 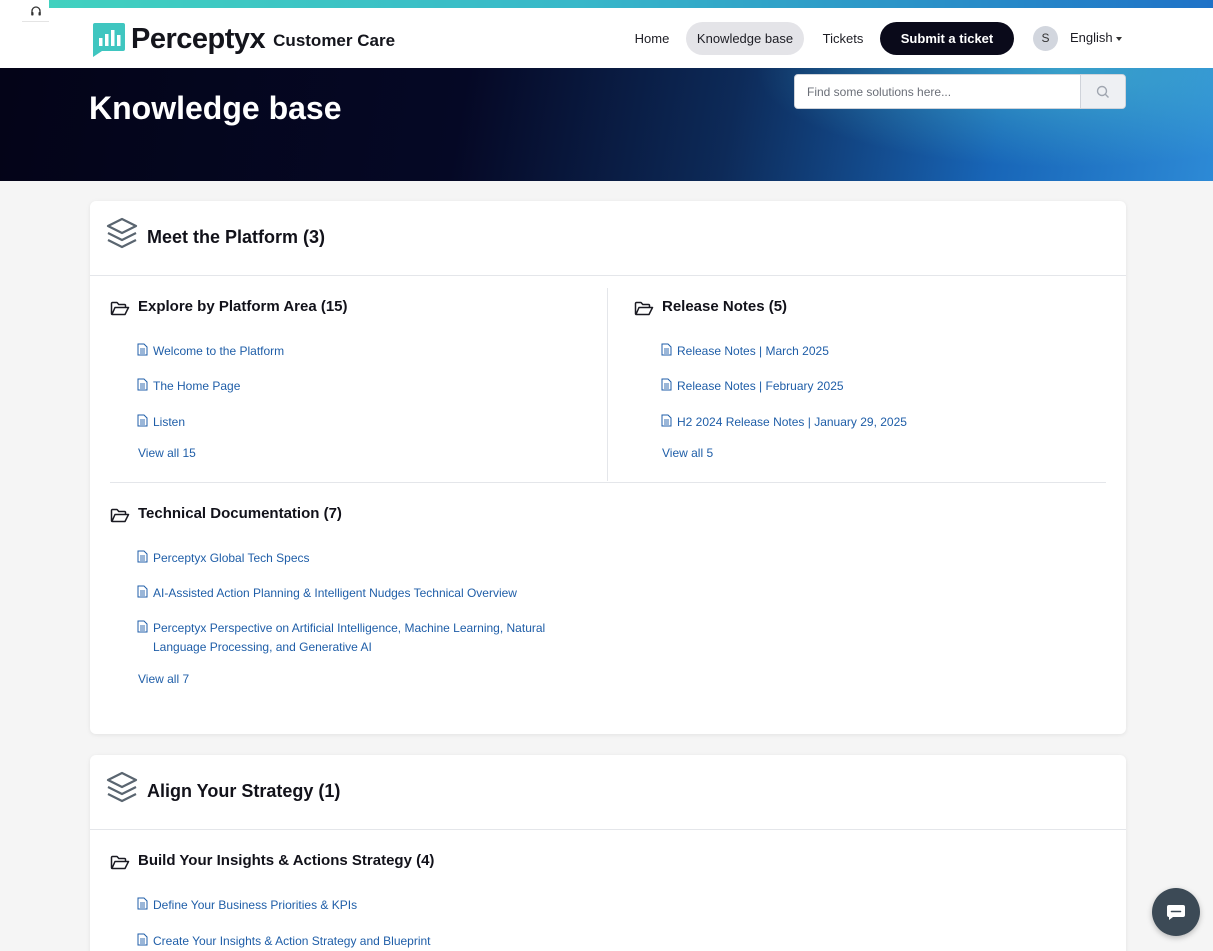 I want to click on folder-title: Technical Documentation (7), so click(x=240, y=513).